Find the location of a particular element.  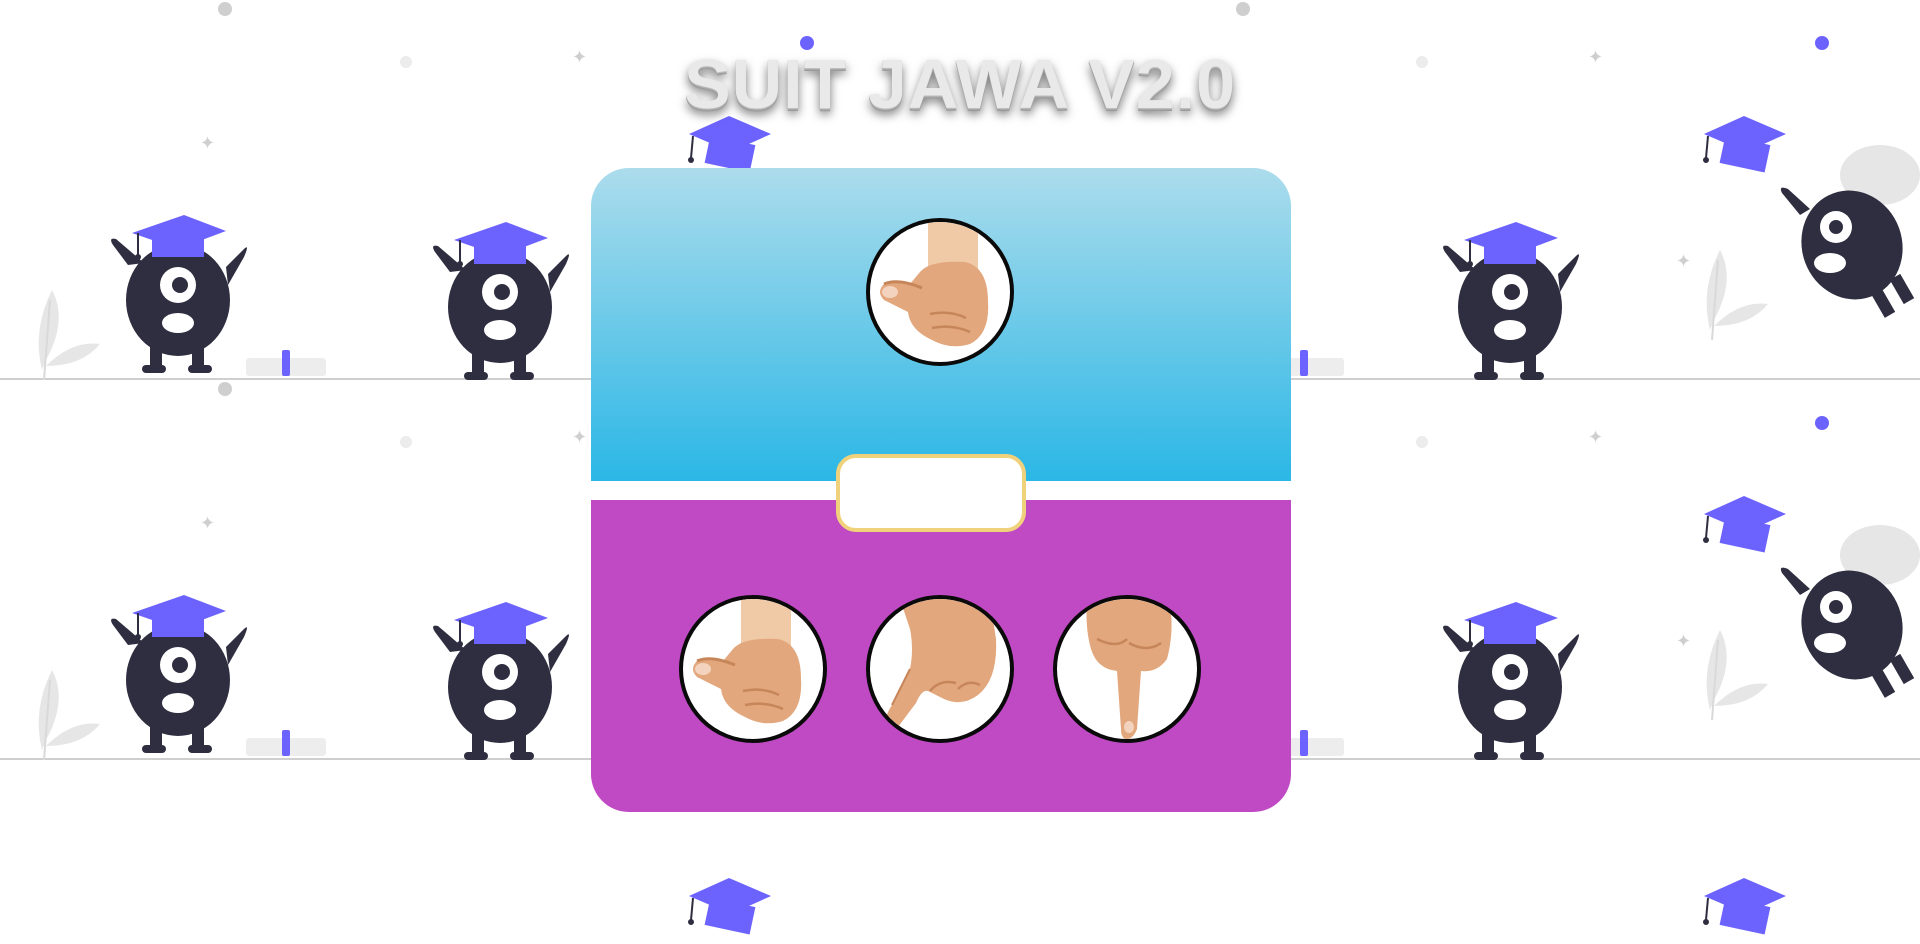

opponent-choice is located at coordinates (940, 292).